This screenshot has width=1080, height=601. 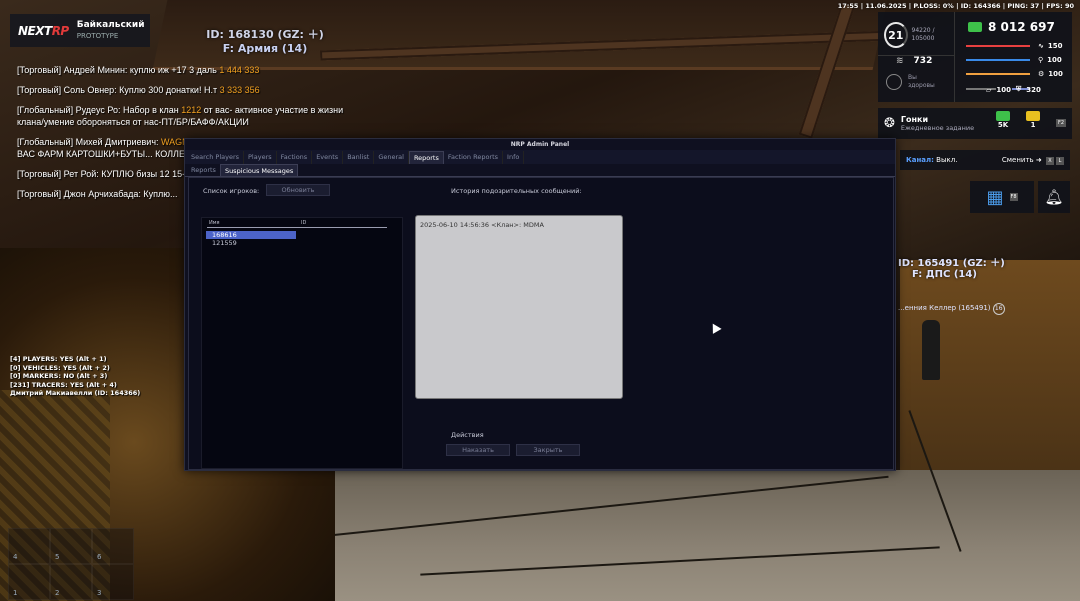 What do you see at coordinates (97, 35) in the screenshot?
I see `server-sub: PROTOTYPE` at bounding box center [97, 35].